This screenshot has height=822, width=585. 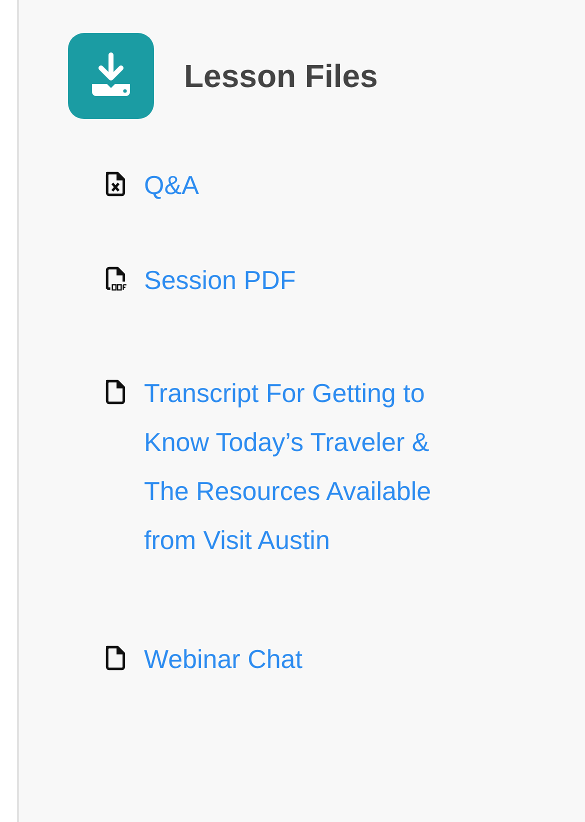 What do you see at coordinates (281, 76) in the screenshot?
I see `section-title: Lesson Files` at bounding box center [281, 76].